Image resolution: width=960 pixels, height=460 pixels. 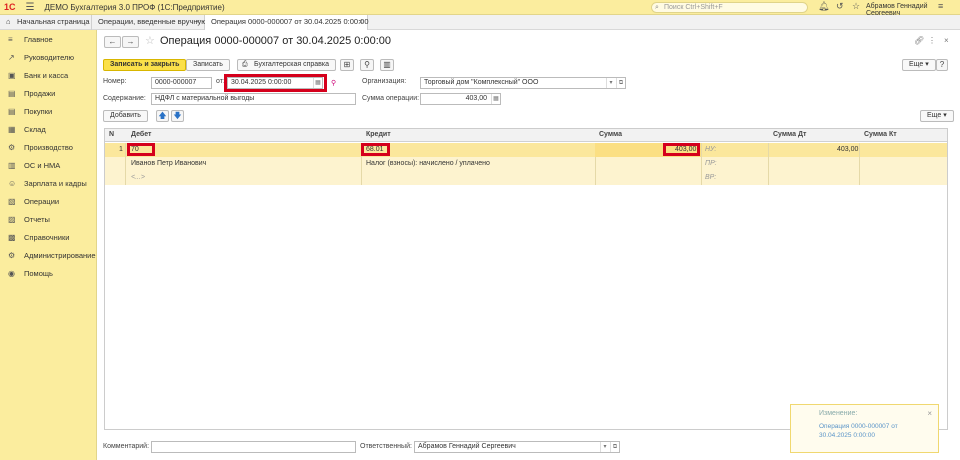 I want to click on sidebar-item-administration: ⚙ Администрирование, so click(x=48, y=256).